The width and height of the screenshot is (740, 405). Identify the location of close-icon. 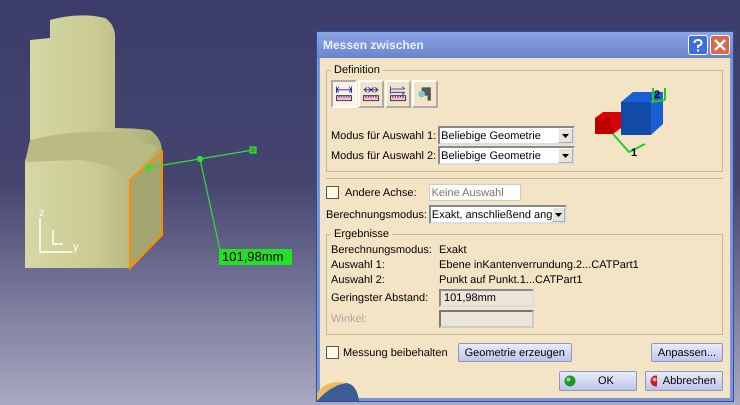
(720, 45).